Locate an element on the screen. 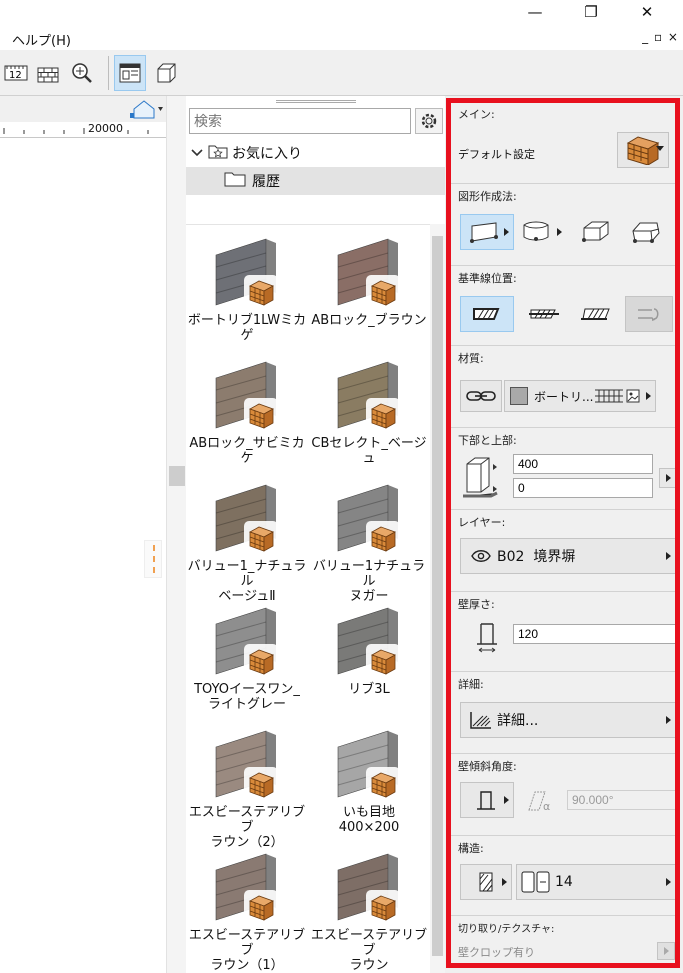 Image resolution: width=683 pixels, height=973 pixels. library-item: リブ3L is located at coordinates (369, 664).